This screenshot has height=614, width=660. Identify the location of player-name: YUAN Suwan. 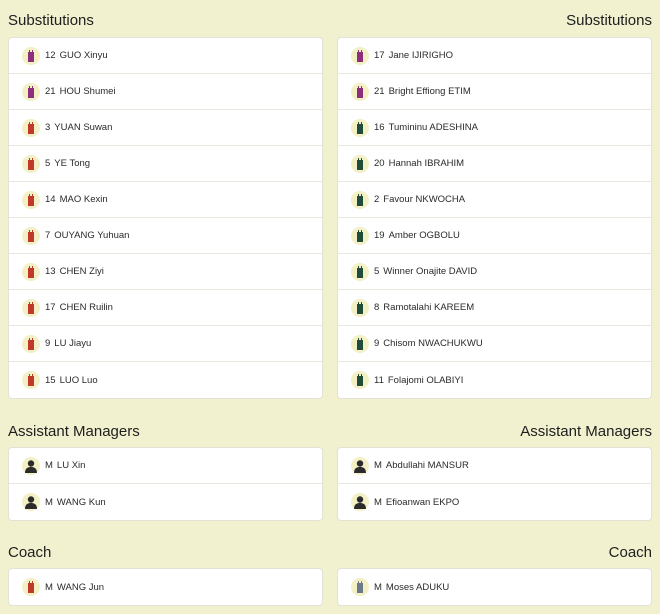
(83, 127).